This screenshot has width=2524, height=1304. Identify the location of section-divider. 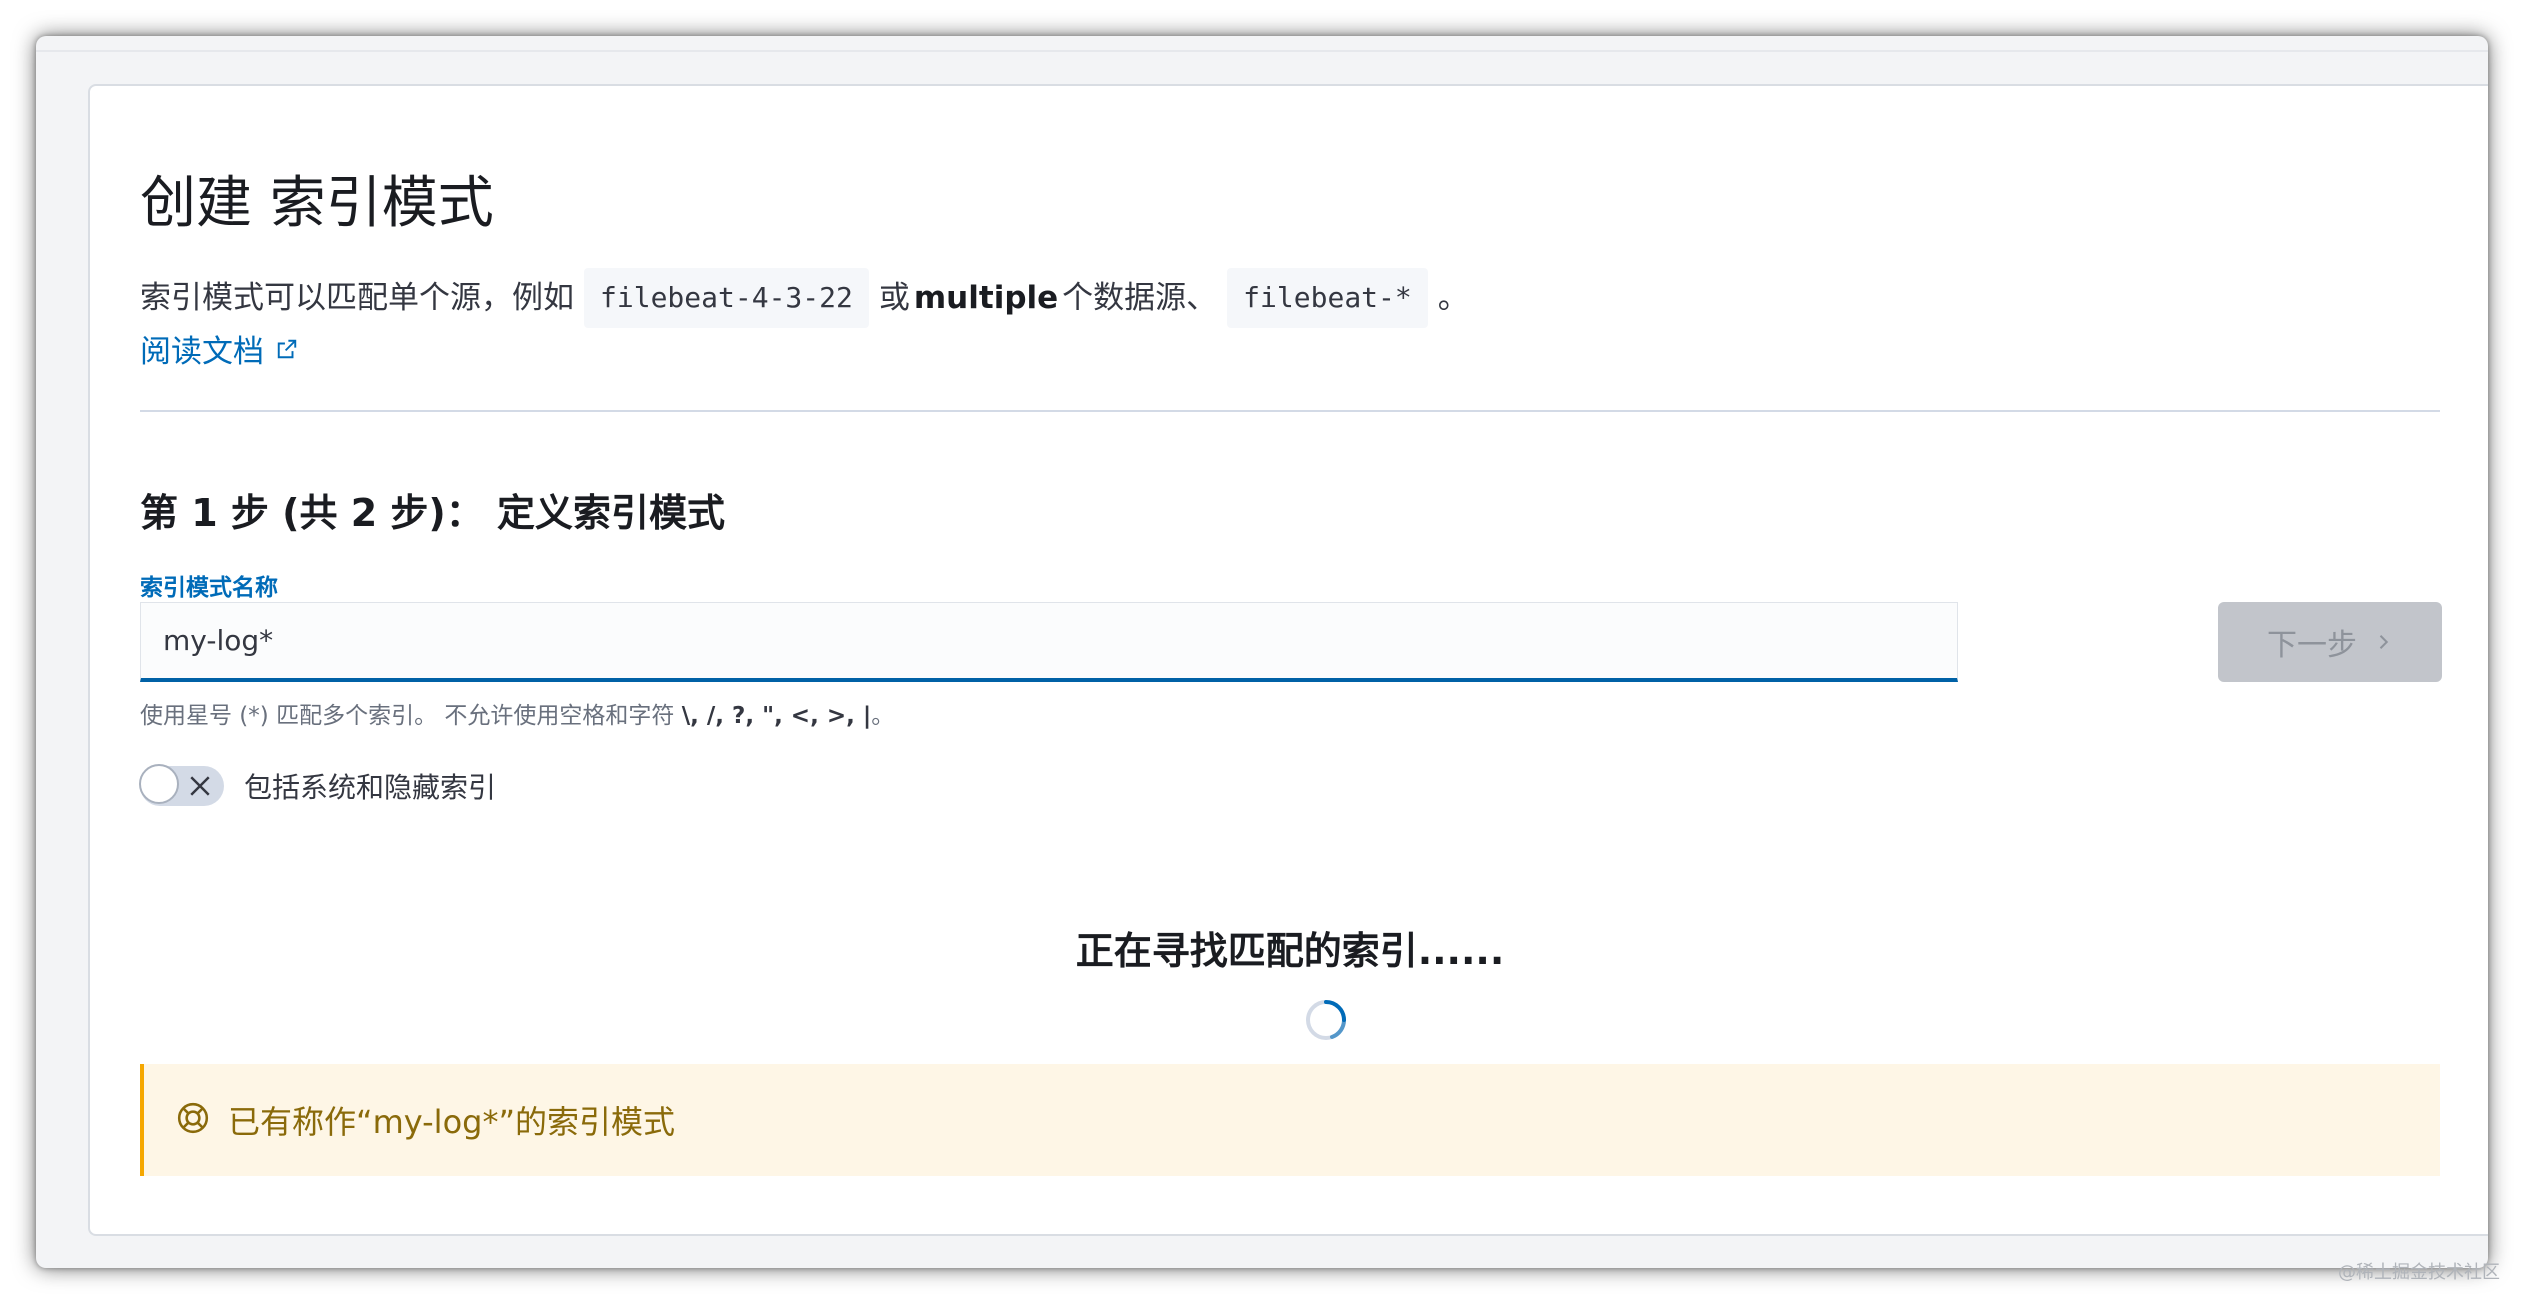
(1290, 411).